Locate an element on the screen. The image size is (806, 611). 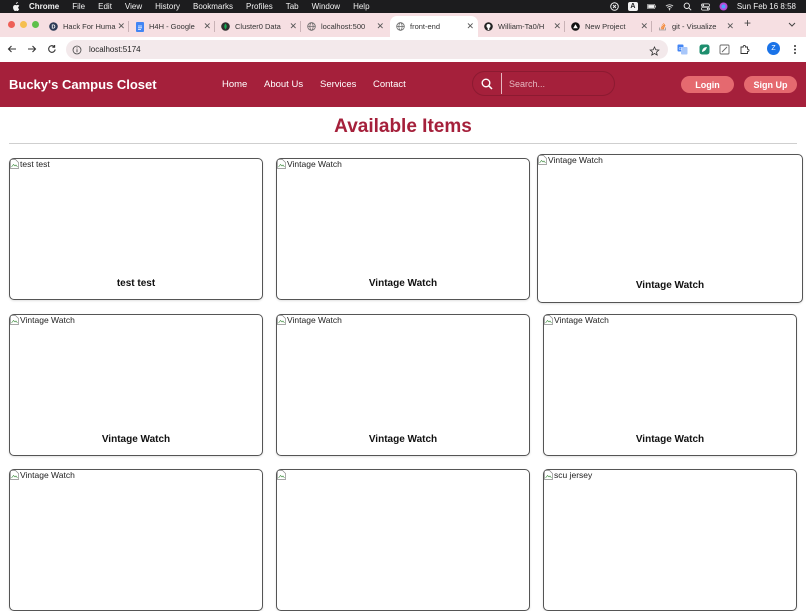
copilot-status-icon is located at coordinates (614, 6).